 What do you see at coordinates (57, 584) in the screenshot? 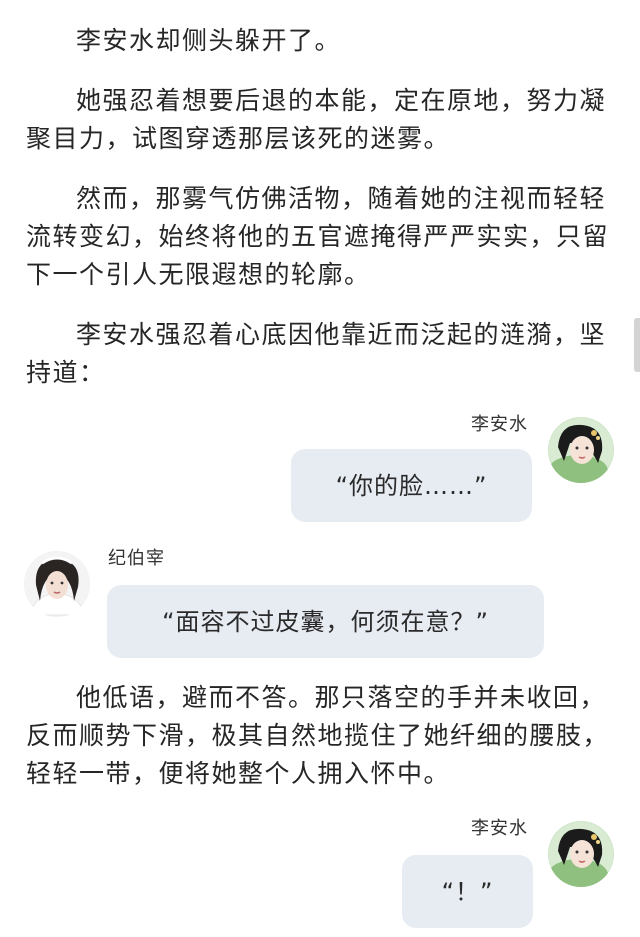
I see `male-avatar-icon` at bounding box center [57, 584].